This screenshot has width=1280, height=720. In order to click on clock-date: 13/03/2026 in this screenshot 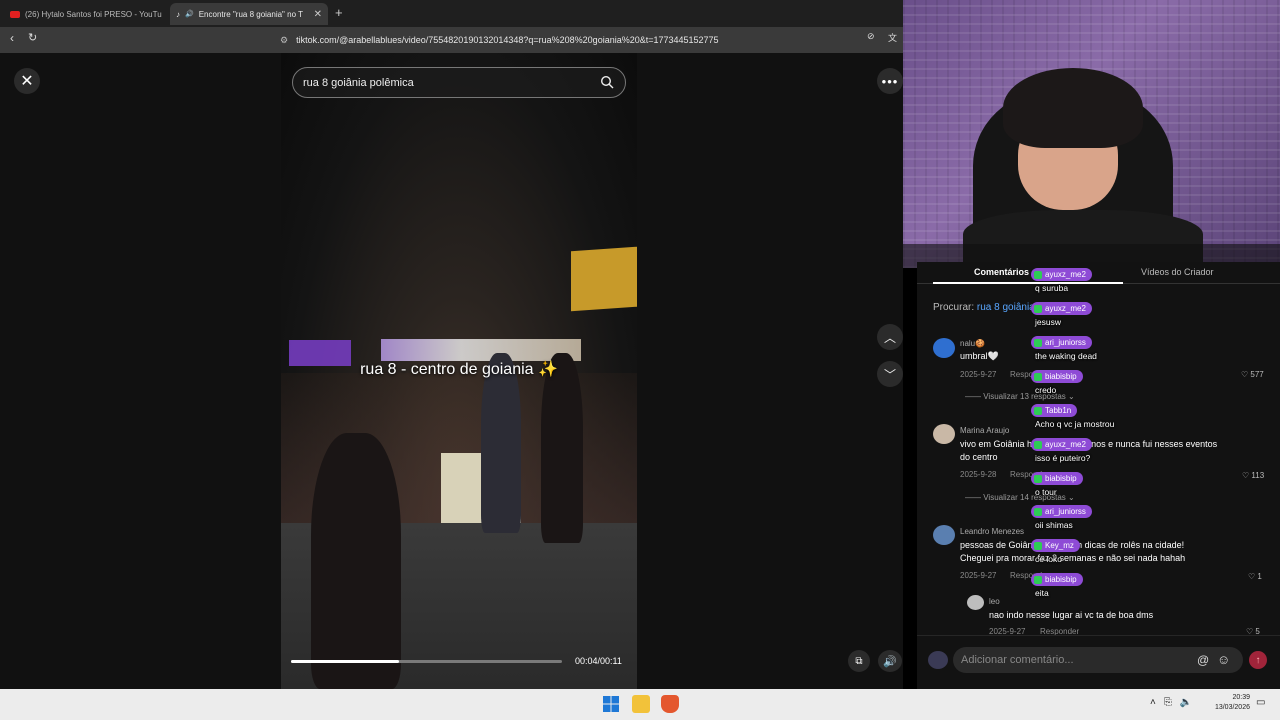, I will do `click(1232, 707)`.